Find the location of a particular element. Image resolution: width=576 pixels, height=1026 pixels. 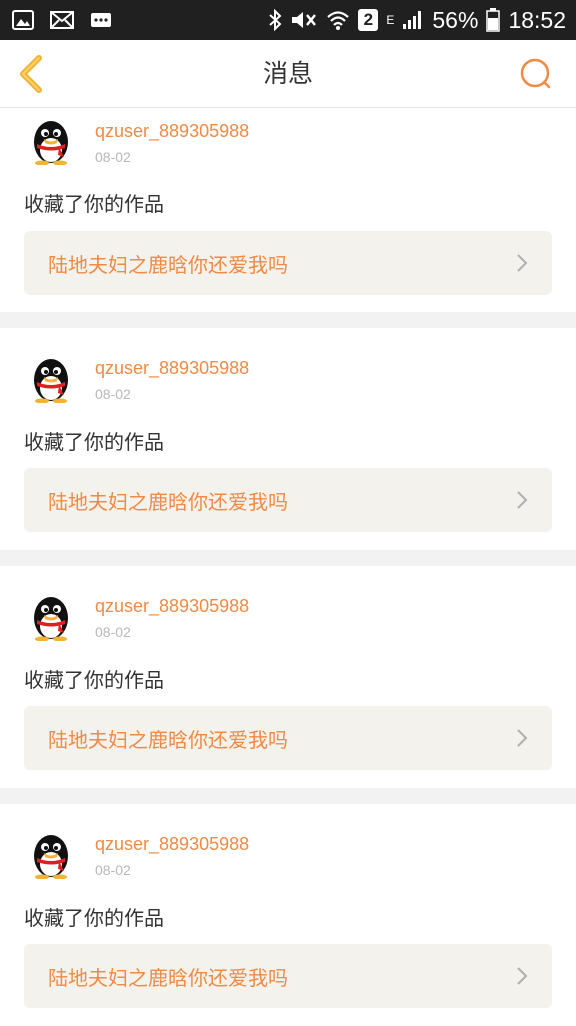

search-icon is located at coordinates (535, 73).